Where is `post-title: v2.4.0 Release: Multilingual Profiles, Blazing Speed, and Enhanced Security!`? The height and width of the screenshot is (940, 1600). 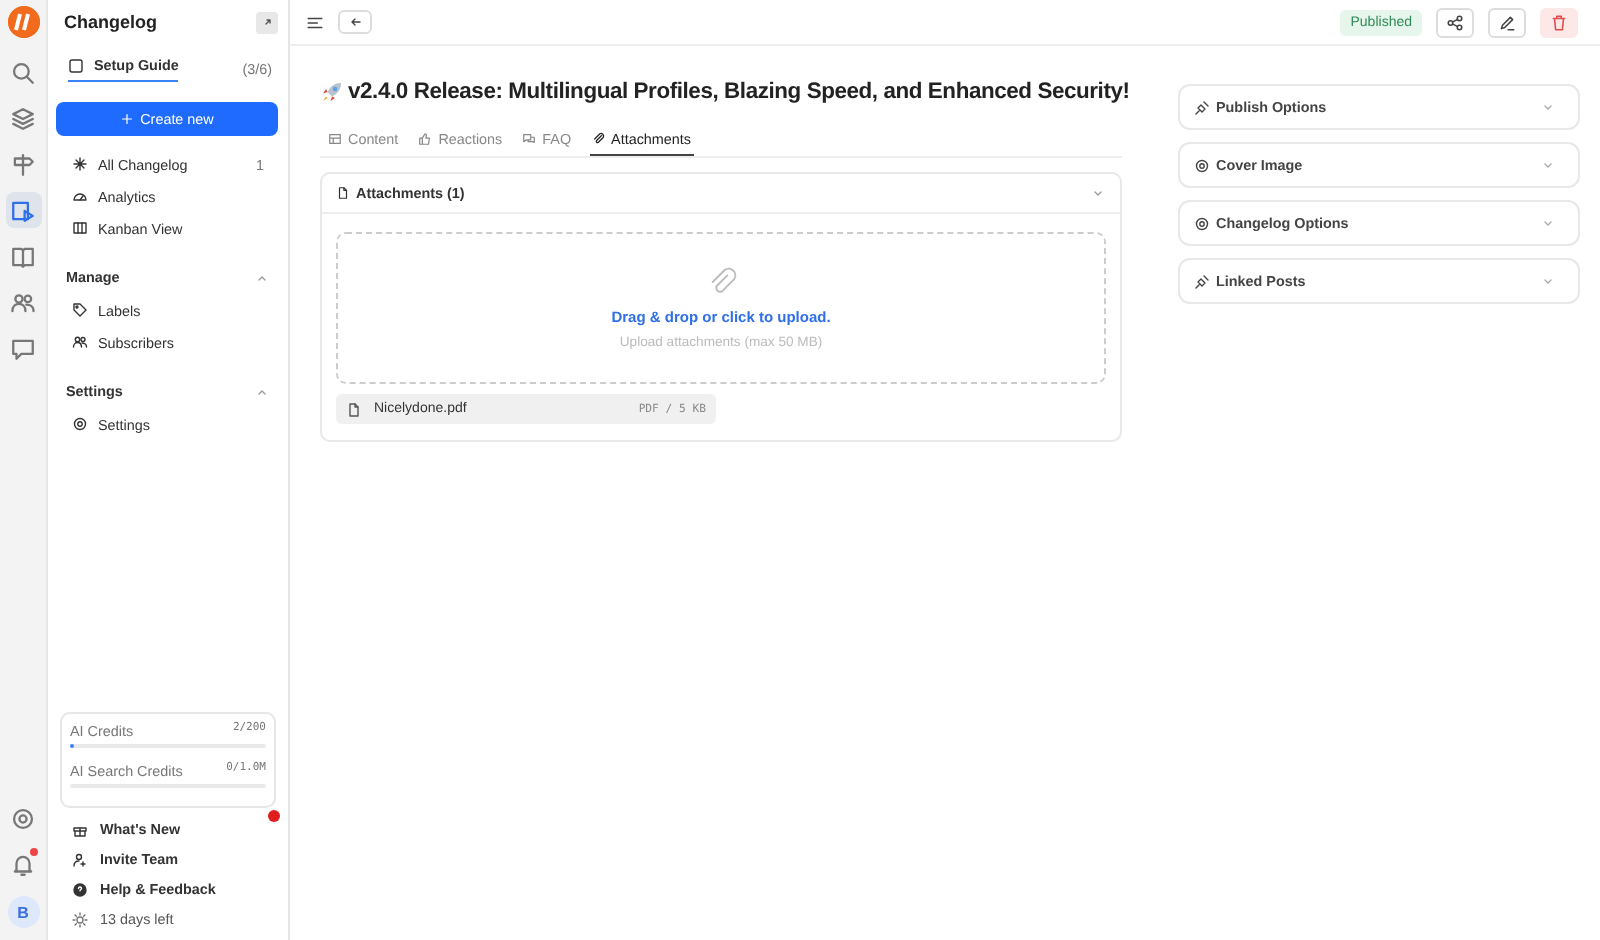
post-title: v2.4.0 Release: Multilingual Profiles, Blazing Speed, and Enhanced Security! is located at coordinates (739, 92).